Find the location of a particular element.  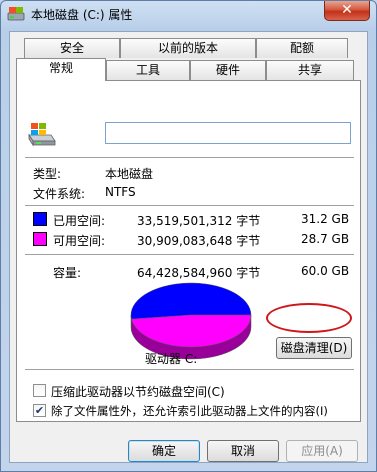

tab-label: 工具 is located at coordinates (147, 70).